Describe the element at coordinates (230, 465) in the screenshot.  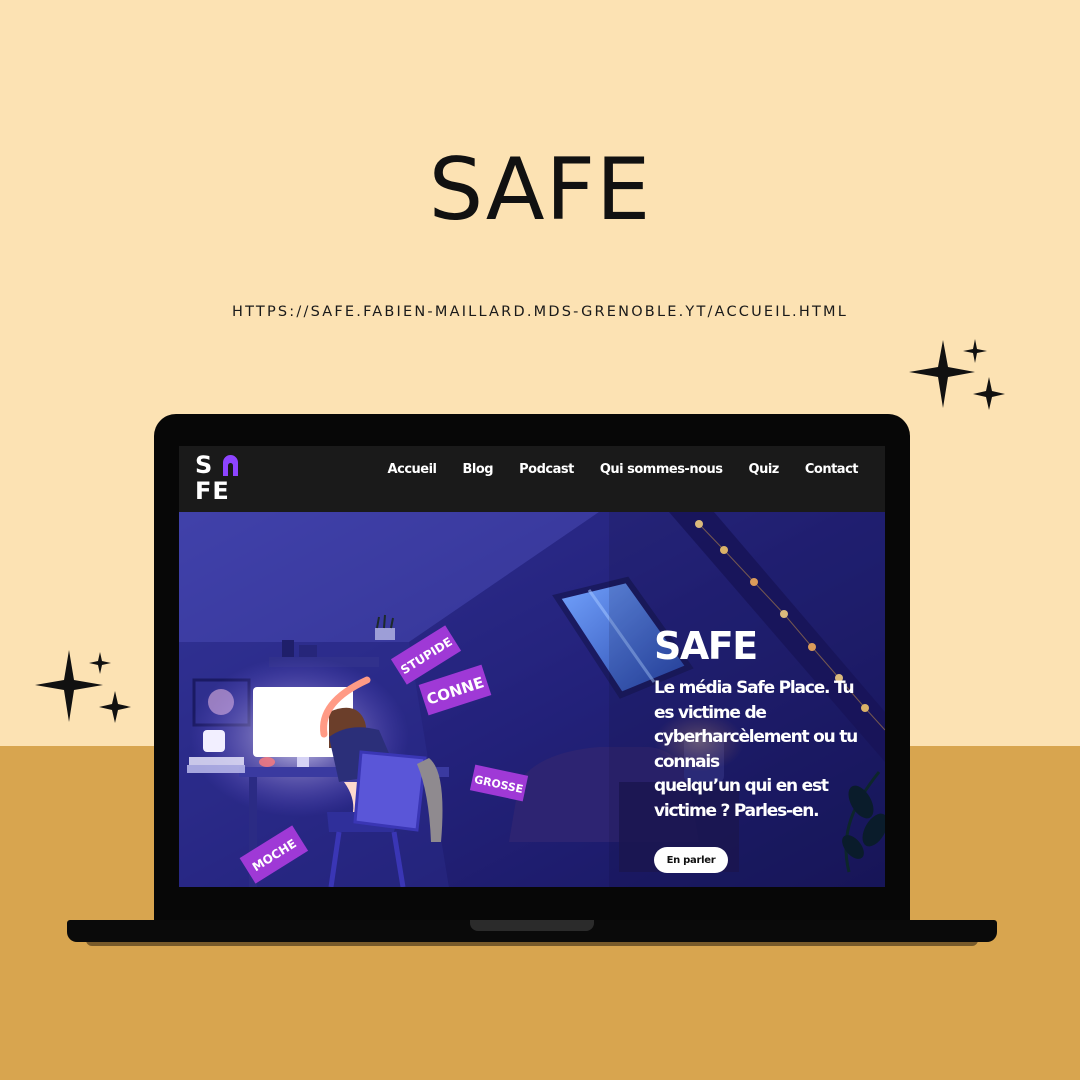
I see `logo-arch-icon` at that location.